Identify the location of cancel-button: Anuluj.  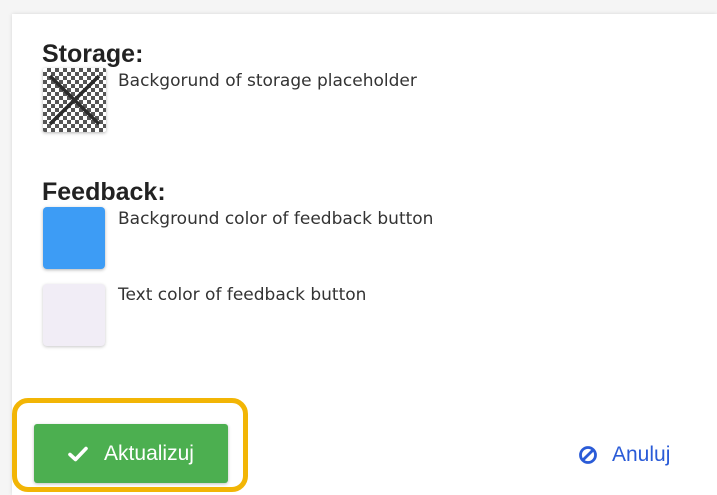
(624, 455).